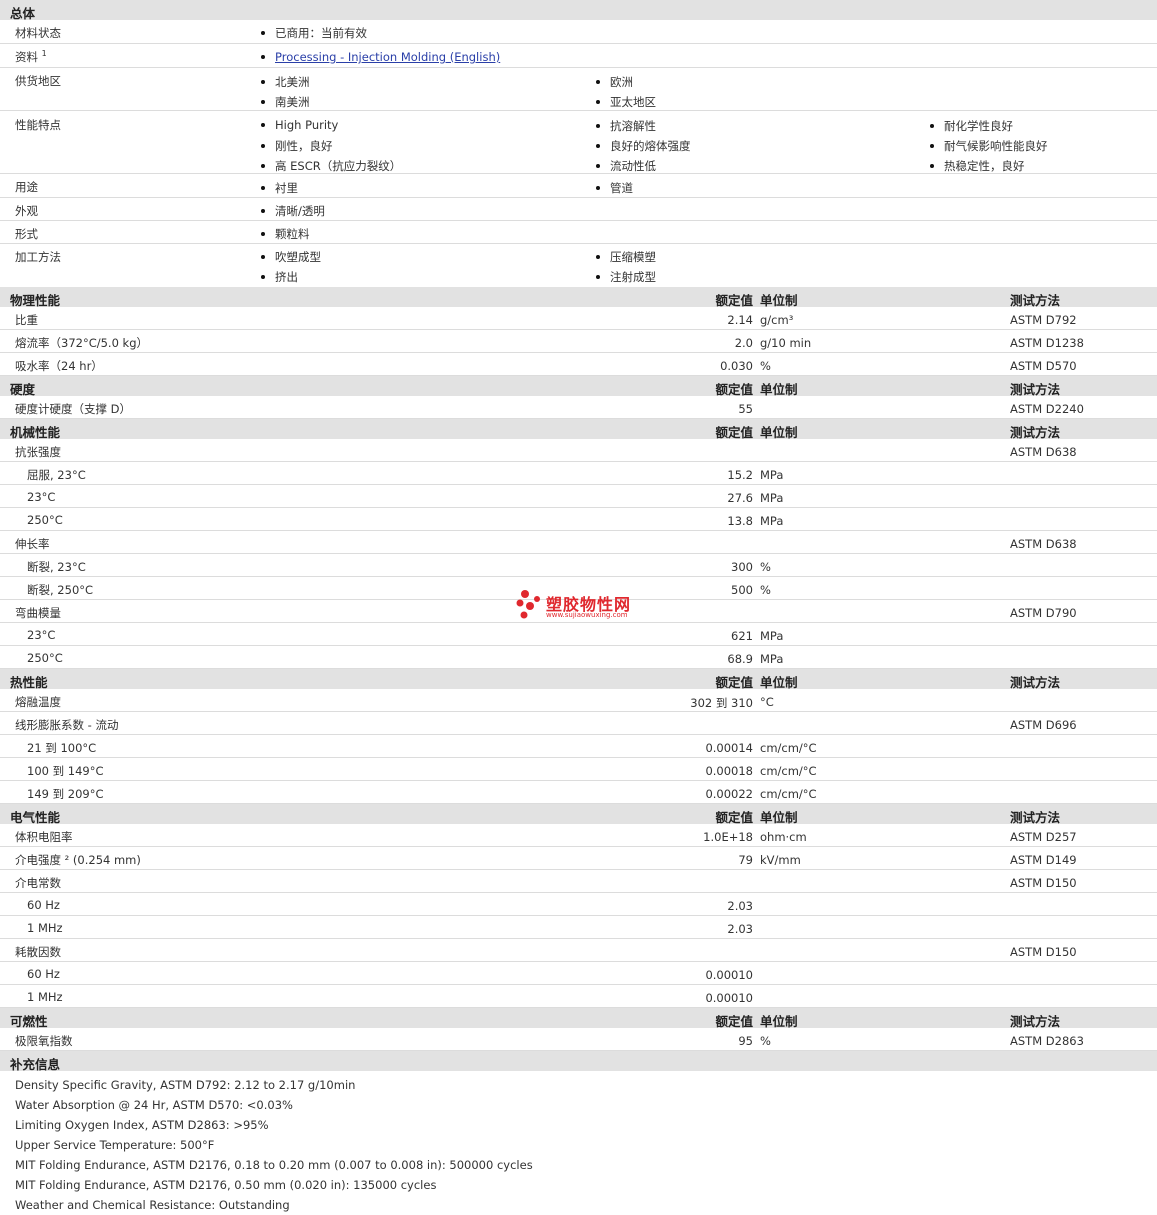 The width and height of the screenshot is (1157, 1215). What do you see at coordinates (740, 320) in the screenshot?
I see `property-value: 2.14` at bounding box center [740, 320].